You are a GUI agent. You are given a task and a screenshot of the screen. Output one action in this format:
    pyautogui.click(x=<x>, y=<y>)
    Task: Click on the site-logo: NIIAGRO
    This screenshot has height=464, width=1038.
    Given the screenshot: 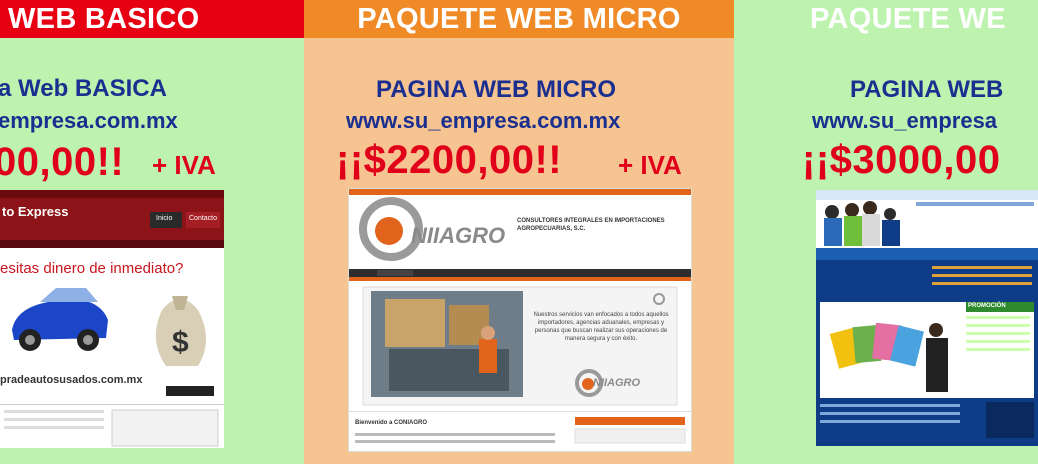 What is the action you would take?
    pyautogui.click(x=458, y=235)
    